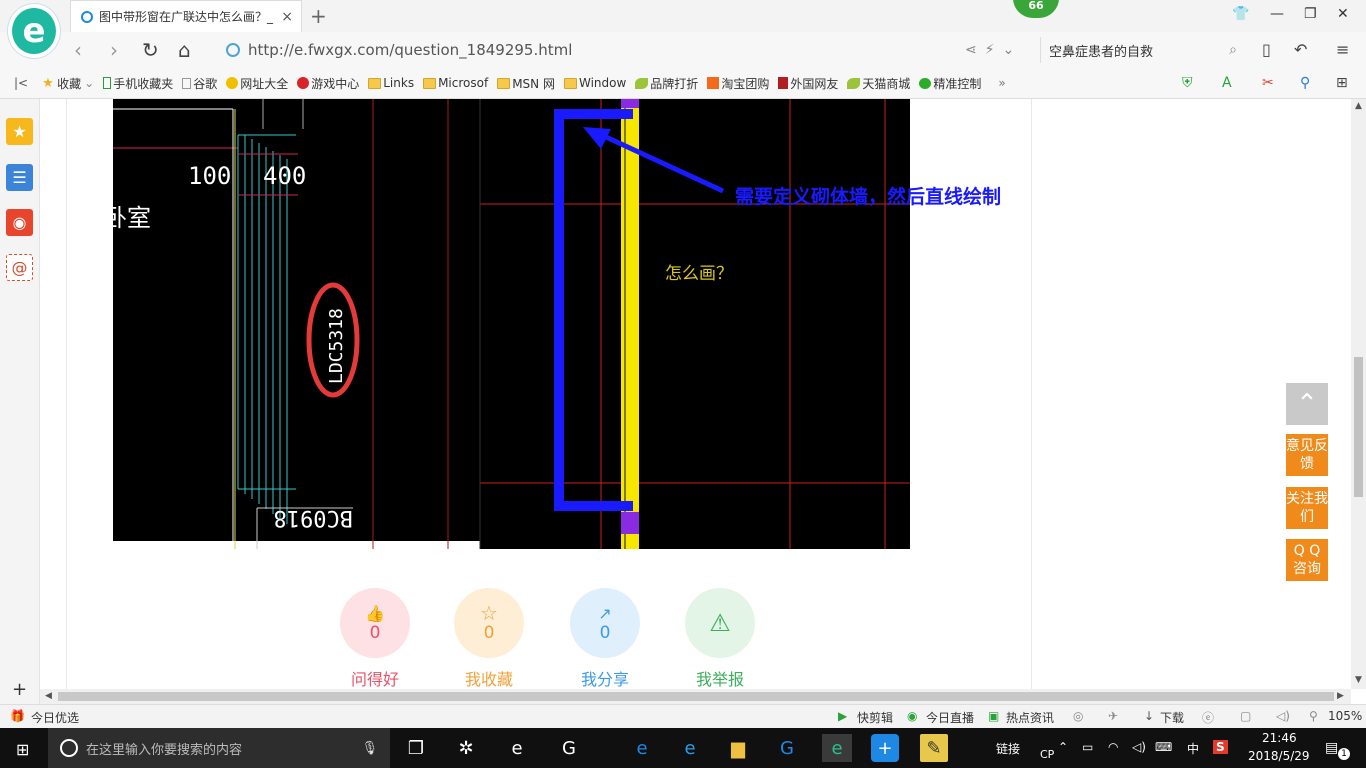 The image size is (1366, 768). I want to click on microphone-icon: 🎙, so click(369, 748).